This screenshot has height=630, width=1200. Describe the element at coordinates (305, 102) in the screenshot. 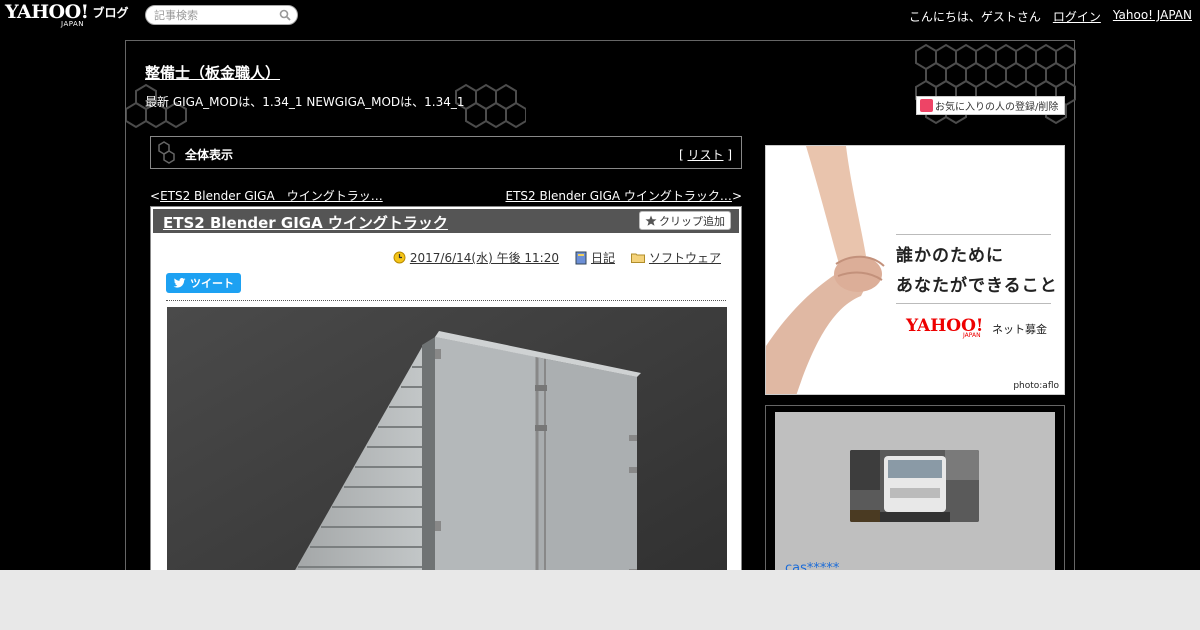

I see `blog-description: 最新 GIGA_MODは、1.34_1 NEWGIGA_MODは、1.34_1` at that location.